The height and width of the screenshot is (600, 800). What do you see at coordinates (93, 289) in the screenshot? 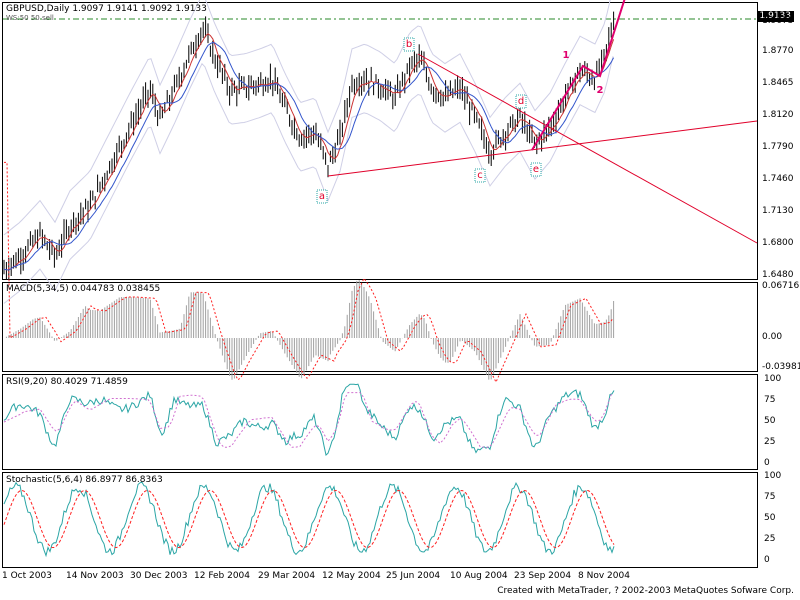
I see `macd-value1: 0.044783` at bounding box center [93, 289].